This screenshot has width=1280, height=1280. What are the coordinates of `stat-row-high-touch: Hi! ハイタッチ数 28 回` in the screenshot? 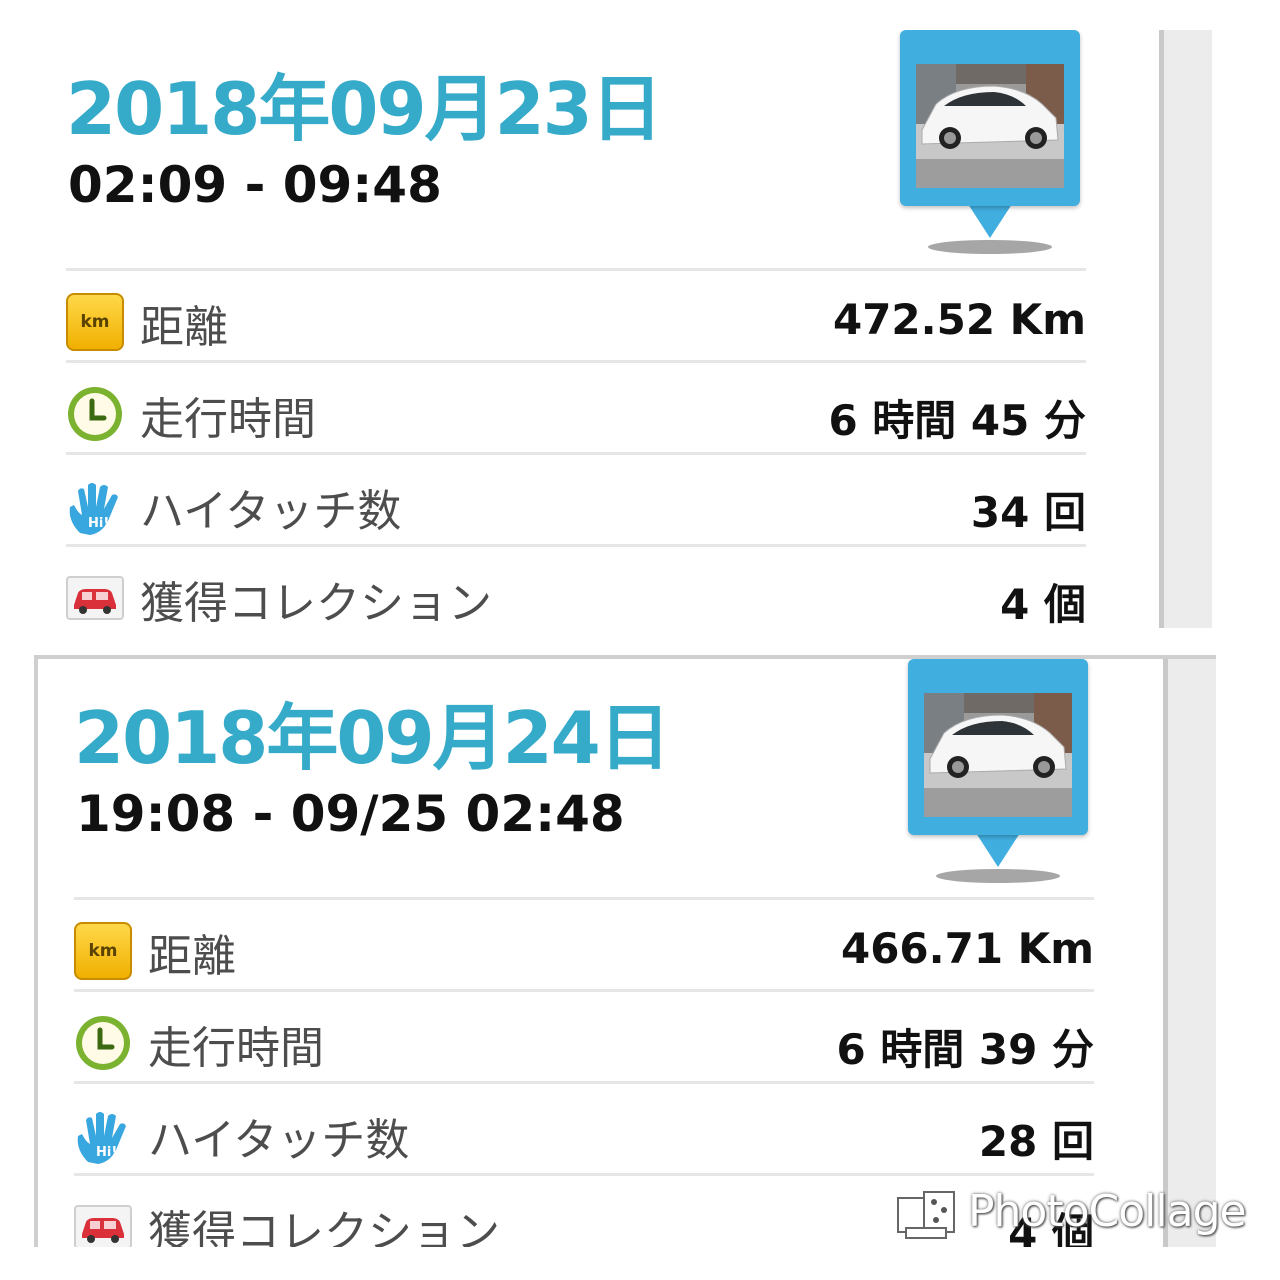 It's located at (584, 1127).